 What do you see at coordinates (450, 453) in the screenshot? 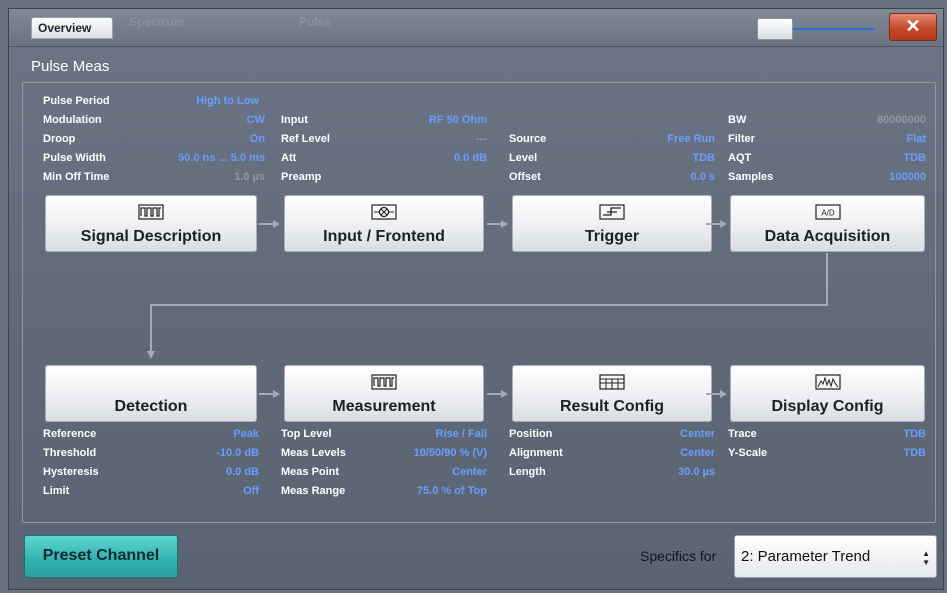
I see `param-value: 10/50/90 % (V)` at bounding box center [450, 453].